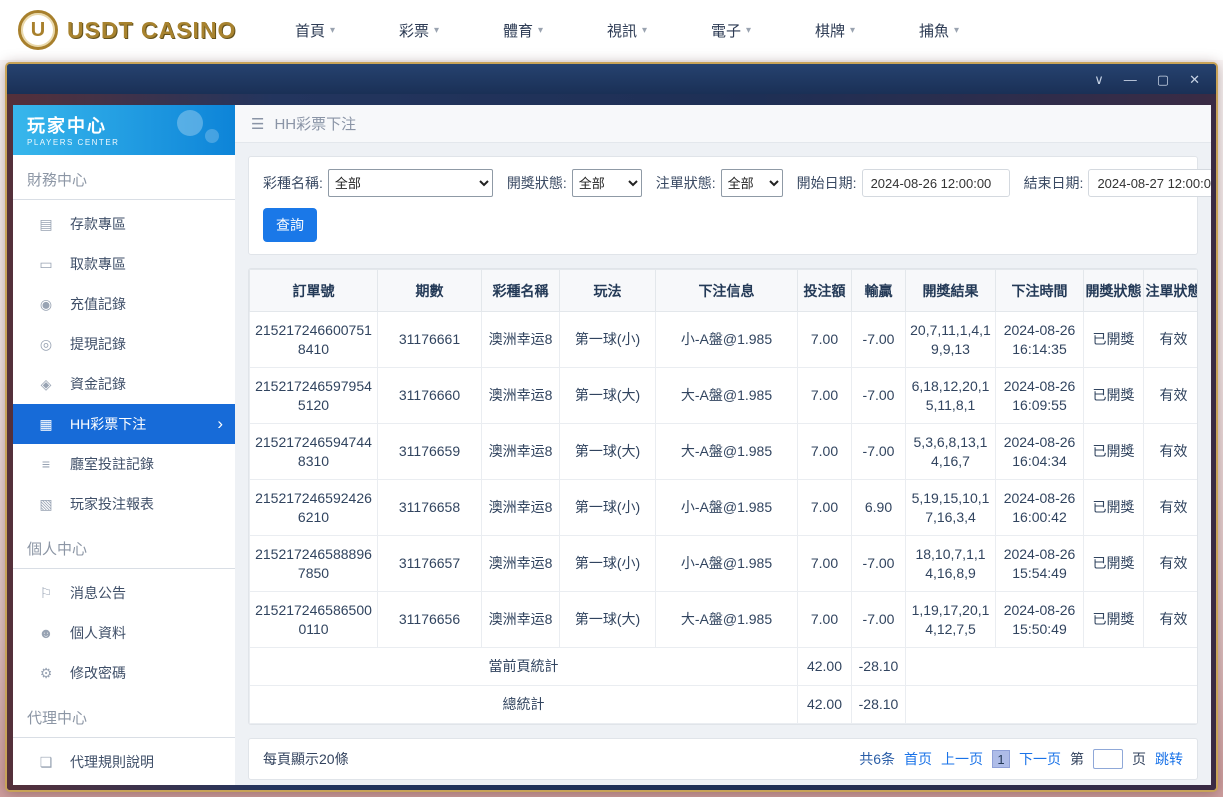 The image size is (1223, 797). Describe the element at coordinates (108, 424) in the screenshot. I see `sidebar-item-label: HH彩票下注` at that location.